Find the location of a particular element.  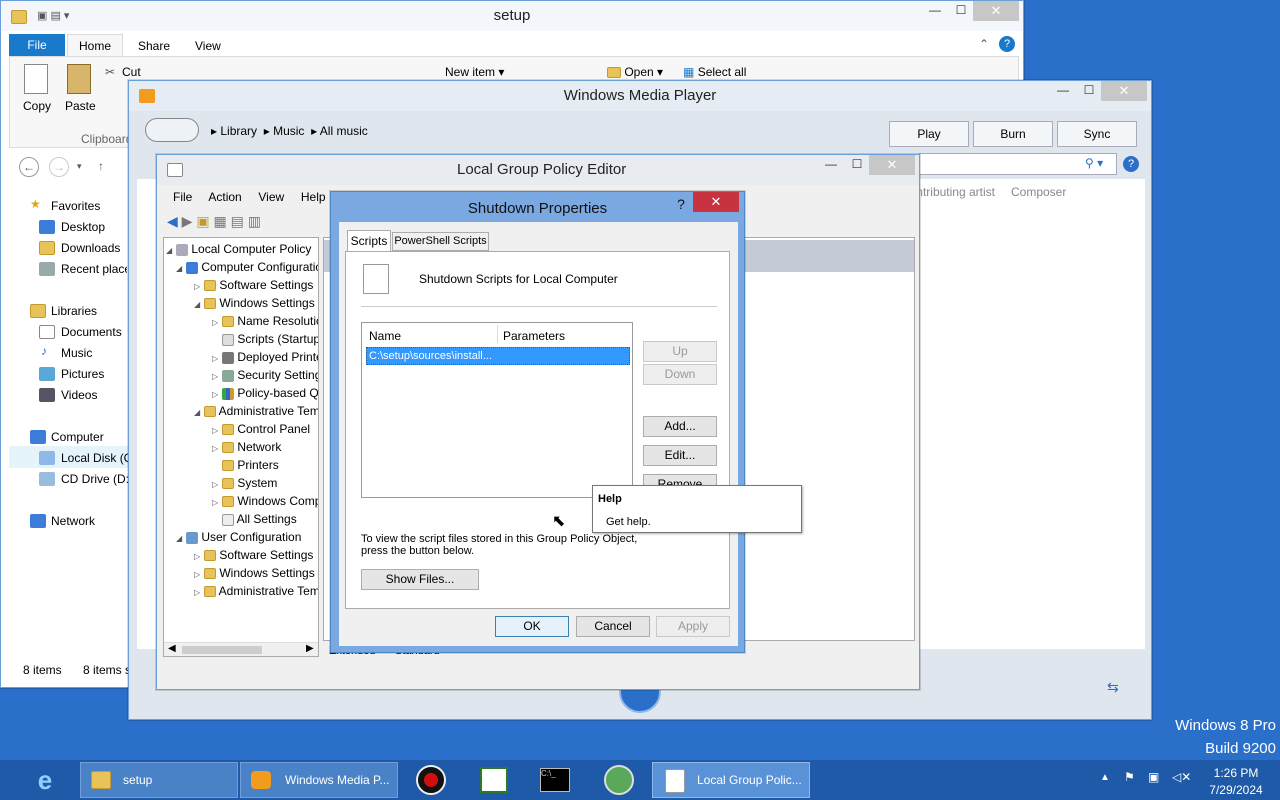

cut-button: Cut is located at coordinates (131, 72).